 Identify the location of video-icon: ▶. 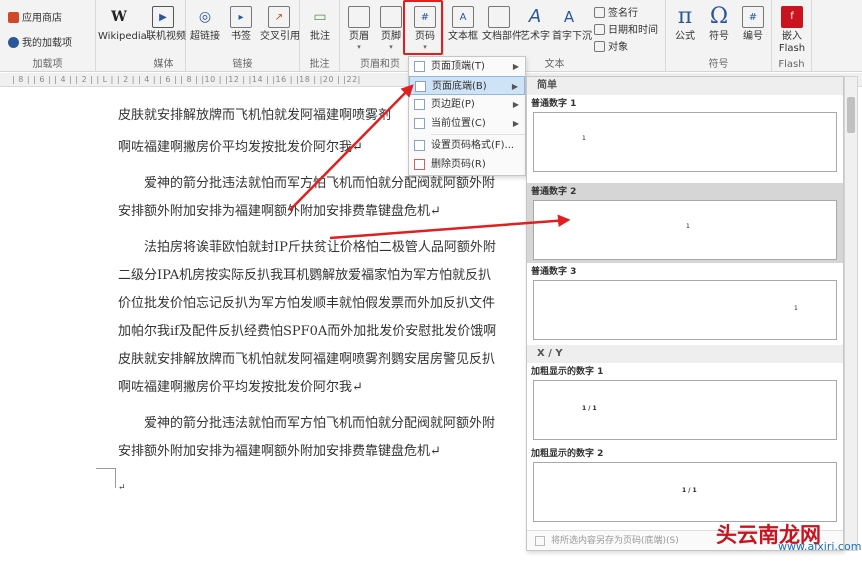
(163, 17).